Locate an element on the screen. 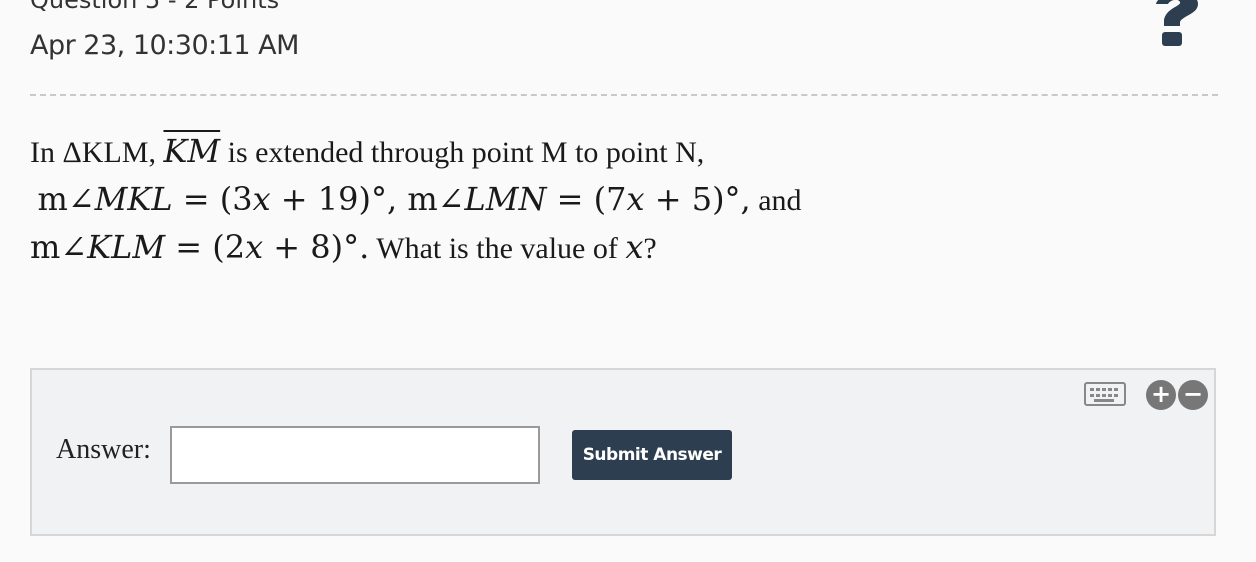 Image resolution: width=1256 pixels, height=562 pixels. help-icon is located at coordinates (1178, 26).